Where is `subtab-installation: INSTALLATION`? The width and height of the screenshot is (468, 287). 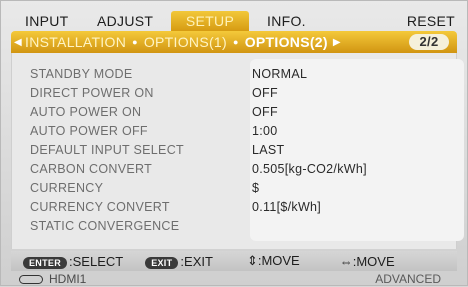 subtab-installation: INSTALLATION is located at coordinates (75, 42).